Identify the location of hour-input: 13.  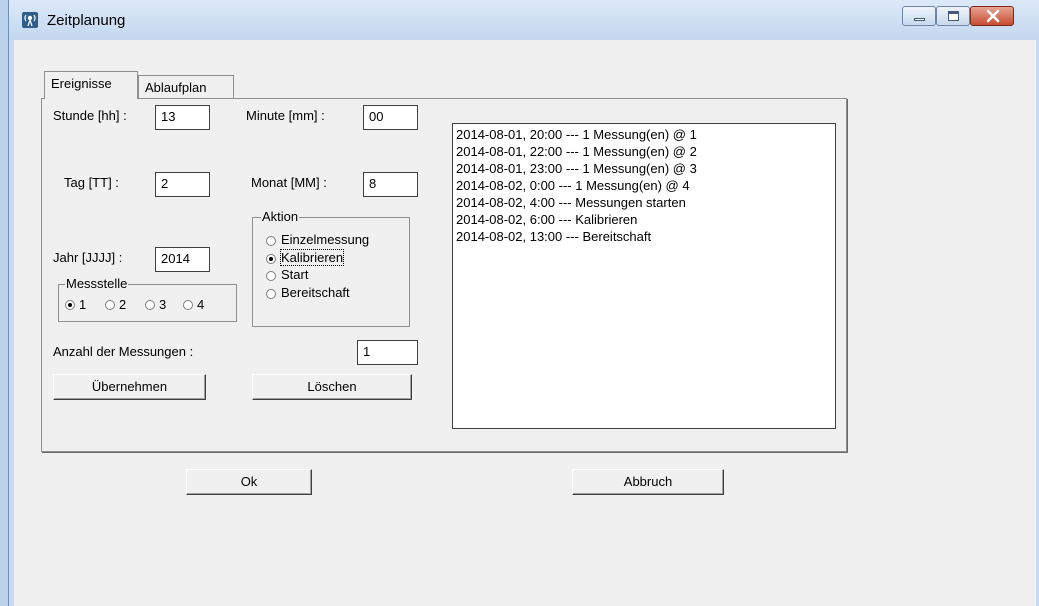
(182, 117).